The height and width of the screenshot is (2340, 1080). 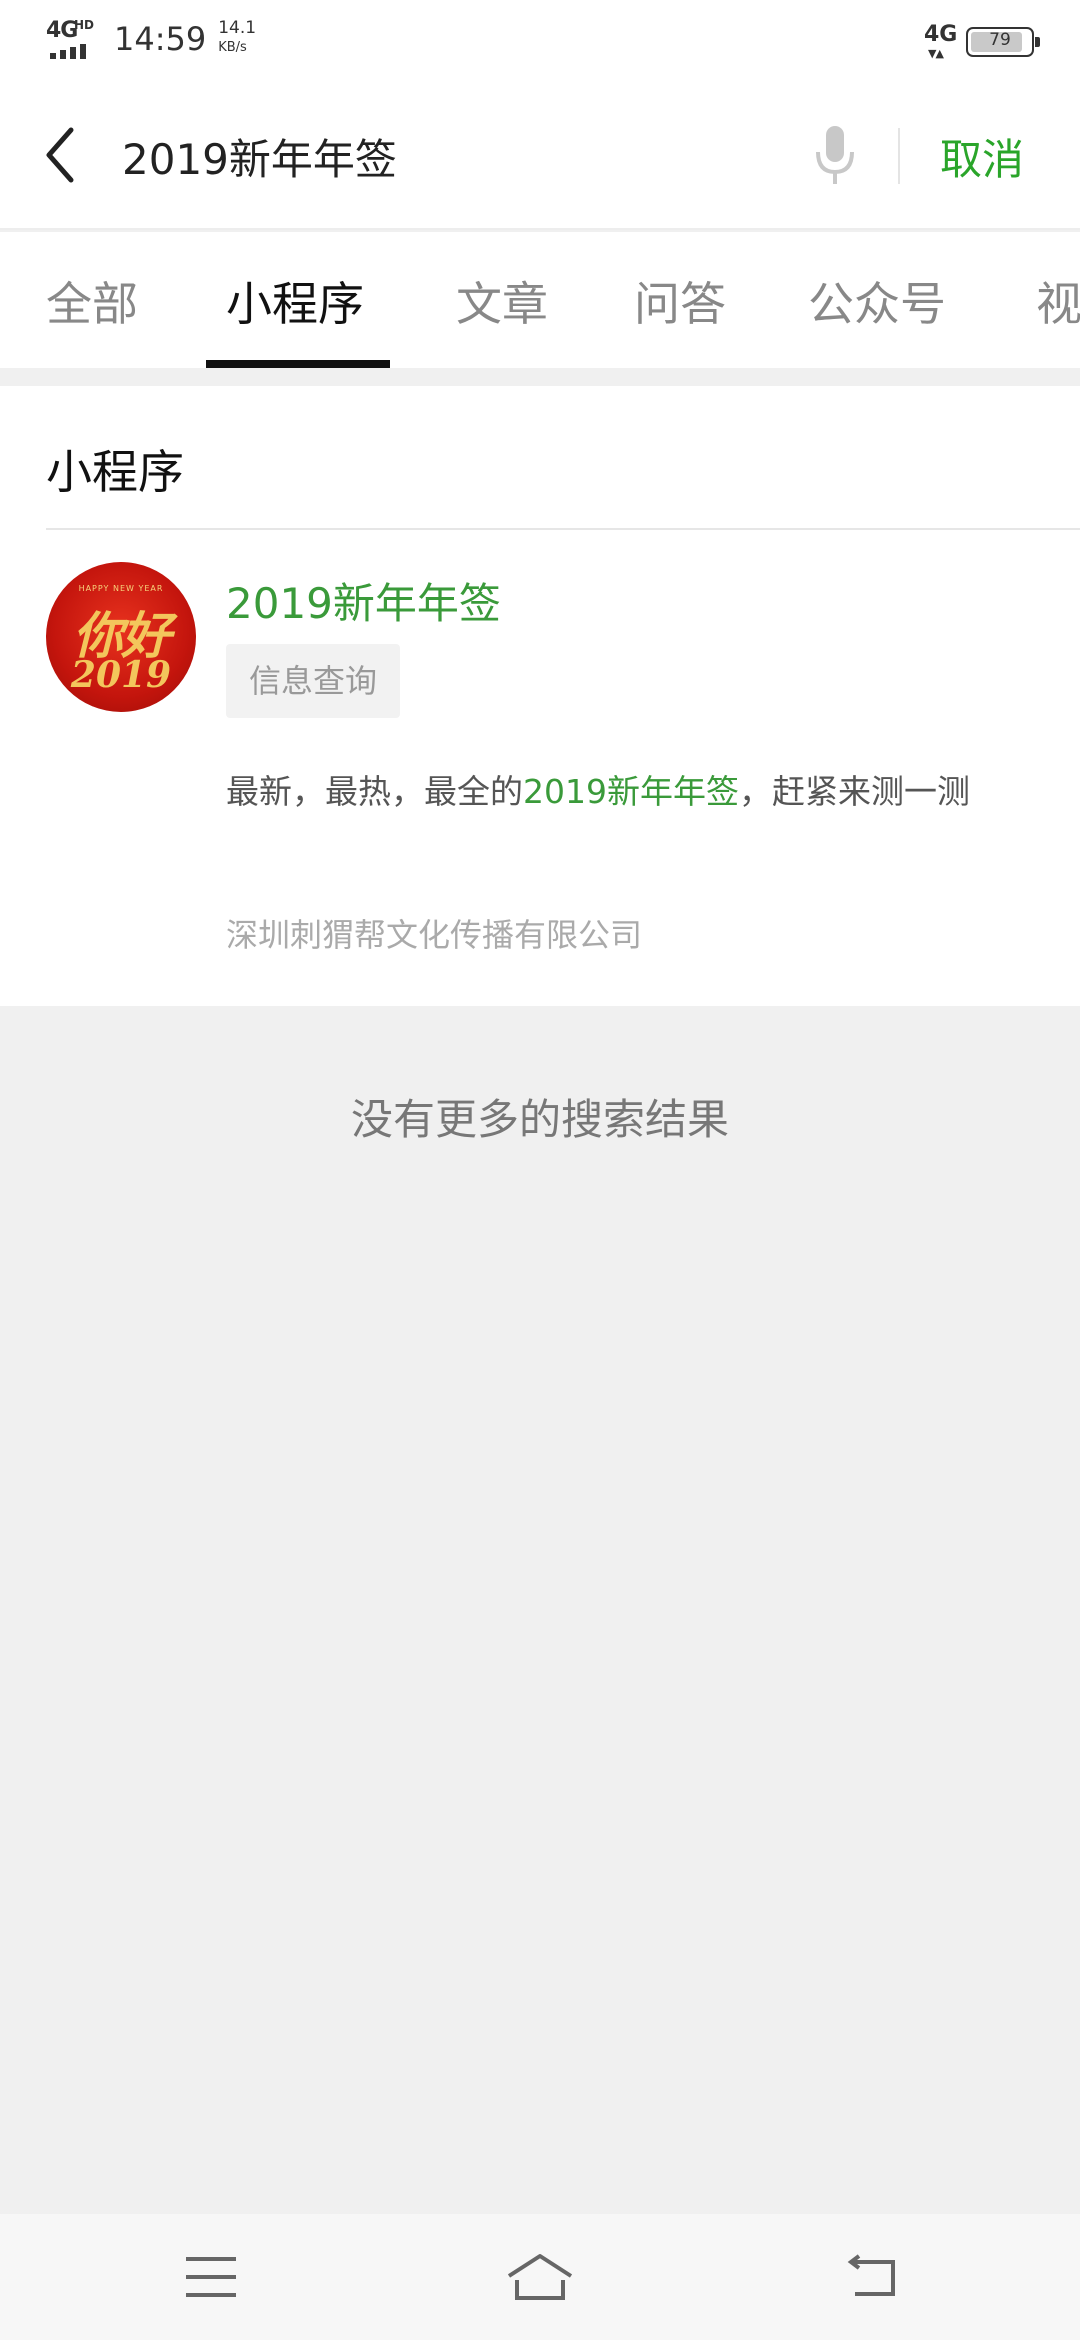 What do you see at coordinates (363, 600) in the screenshot?
I see `result-title: 2019新年年签` at bounding box center [363, 600].